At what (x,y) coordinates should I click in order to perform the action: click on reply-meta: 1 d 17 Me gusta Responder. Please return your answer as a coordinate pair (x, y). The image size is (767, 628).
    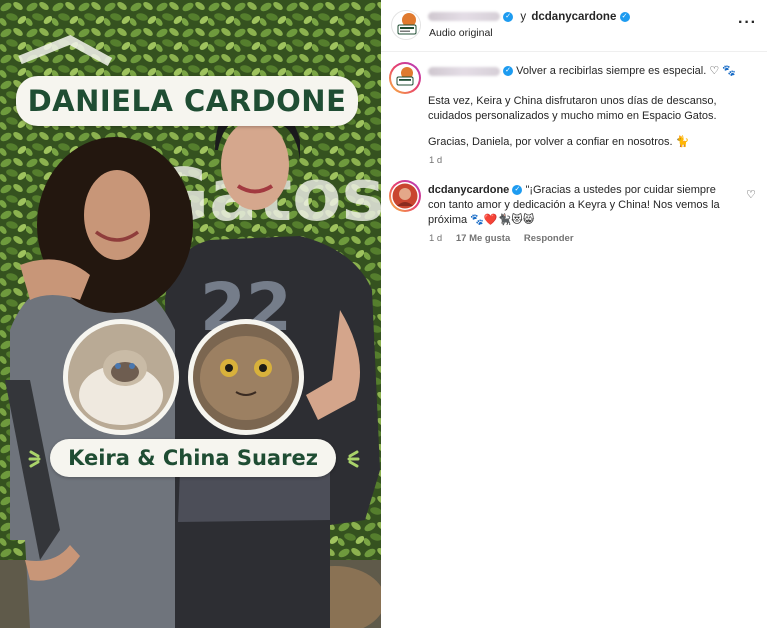
    Looking at the image, I should click on (507, 238).